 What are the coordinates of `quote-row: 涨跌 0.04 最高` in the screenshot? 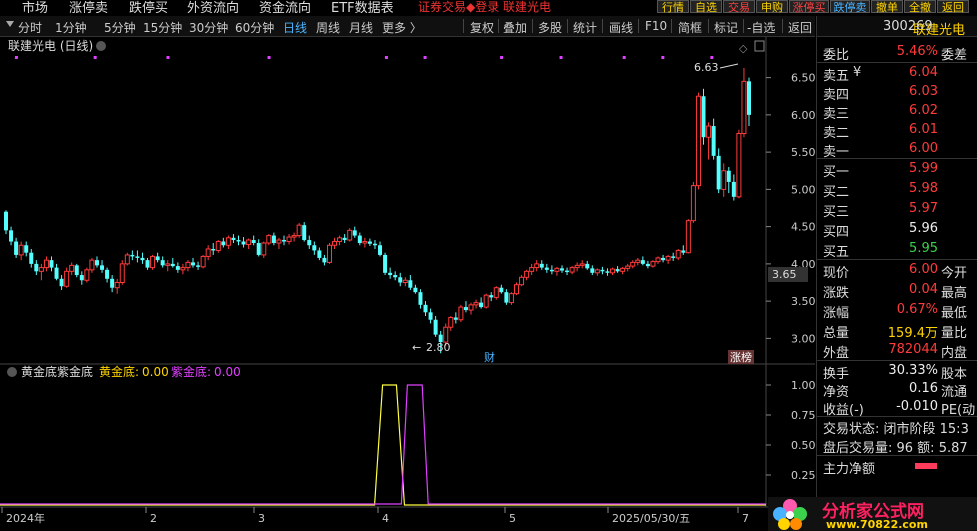 It's located at (897, 291).